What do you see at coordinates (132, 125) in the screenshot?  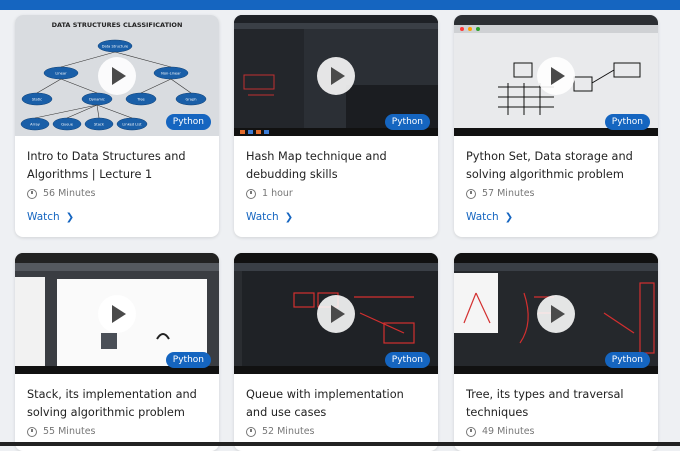 I see `svg-text: Linked List` at bounding box center [132, 125].